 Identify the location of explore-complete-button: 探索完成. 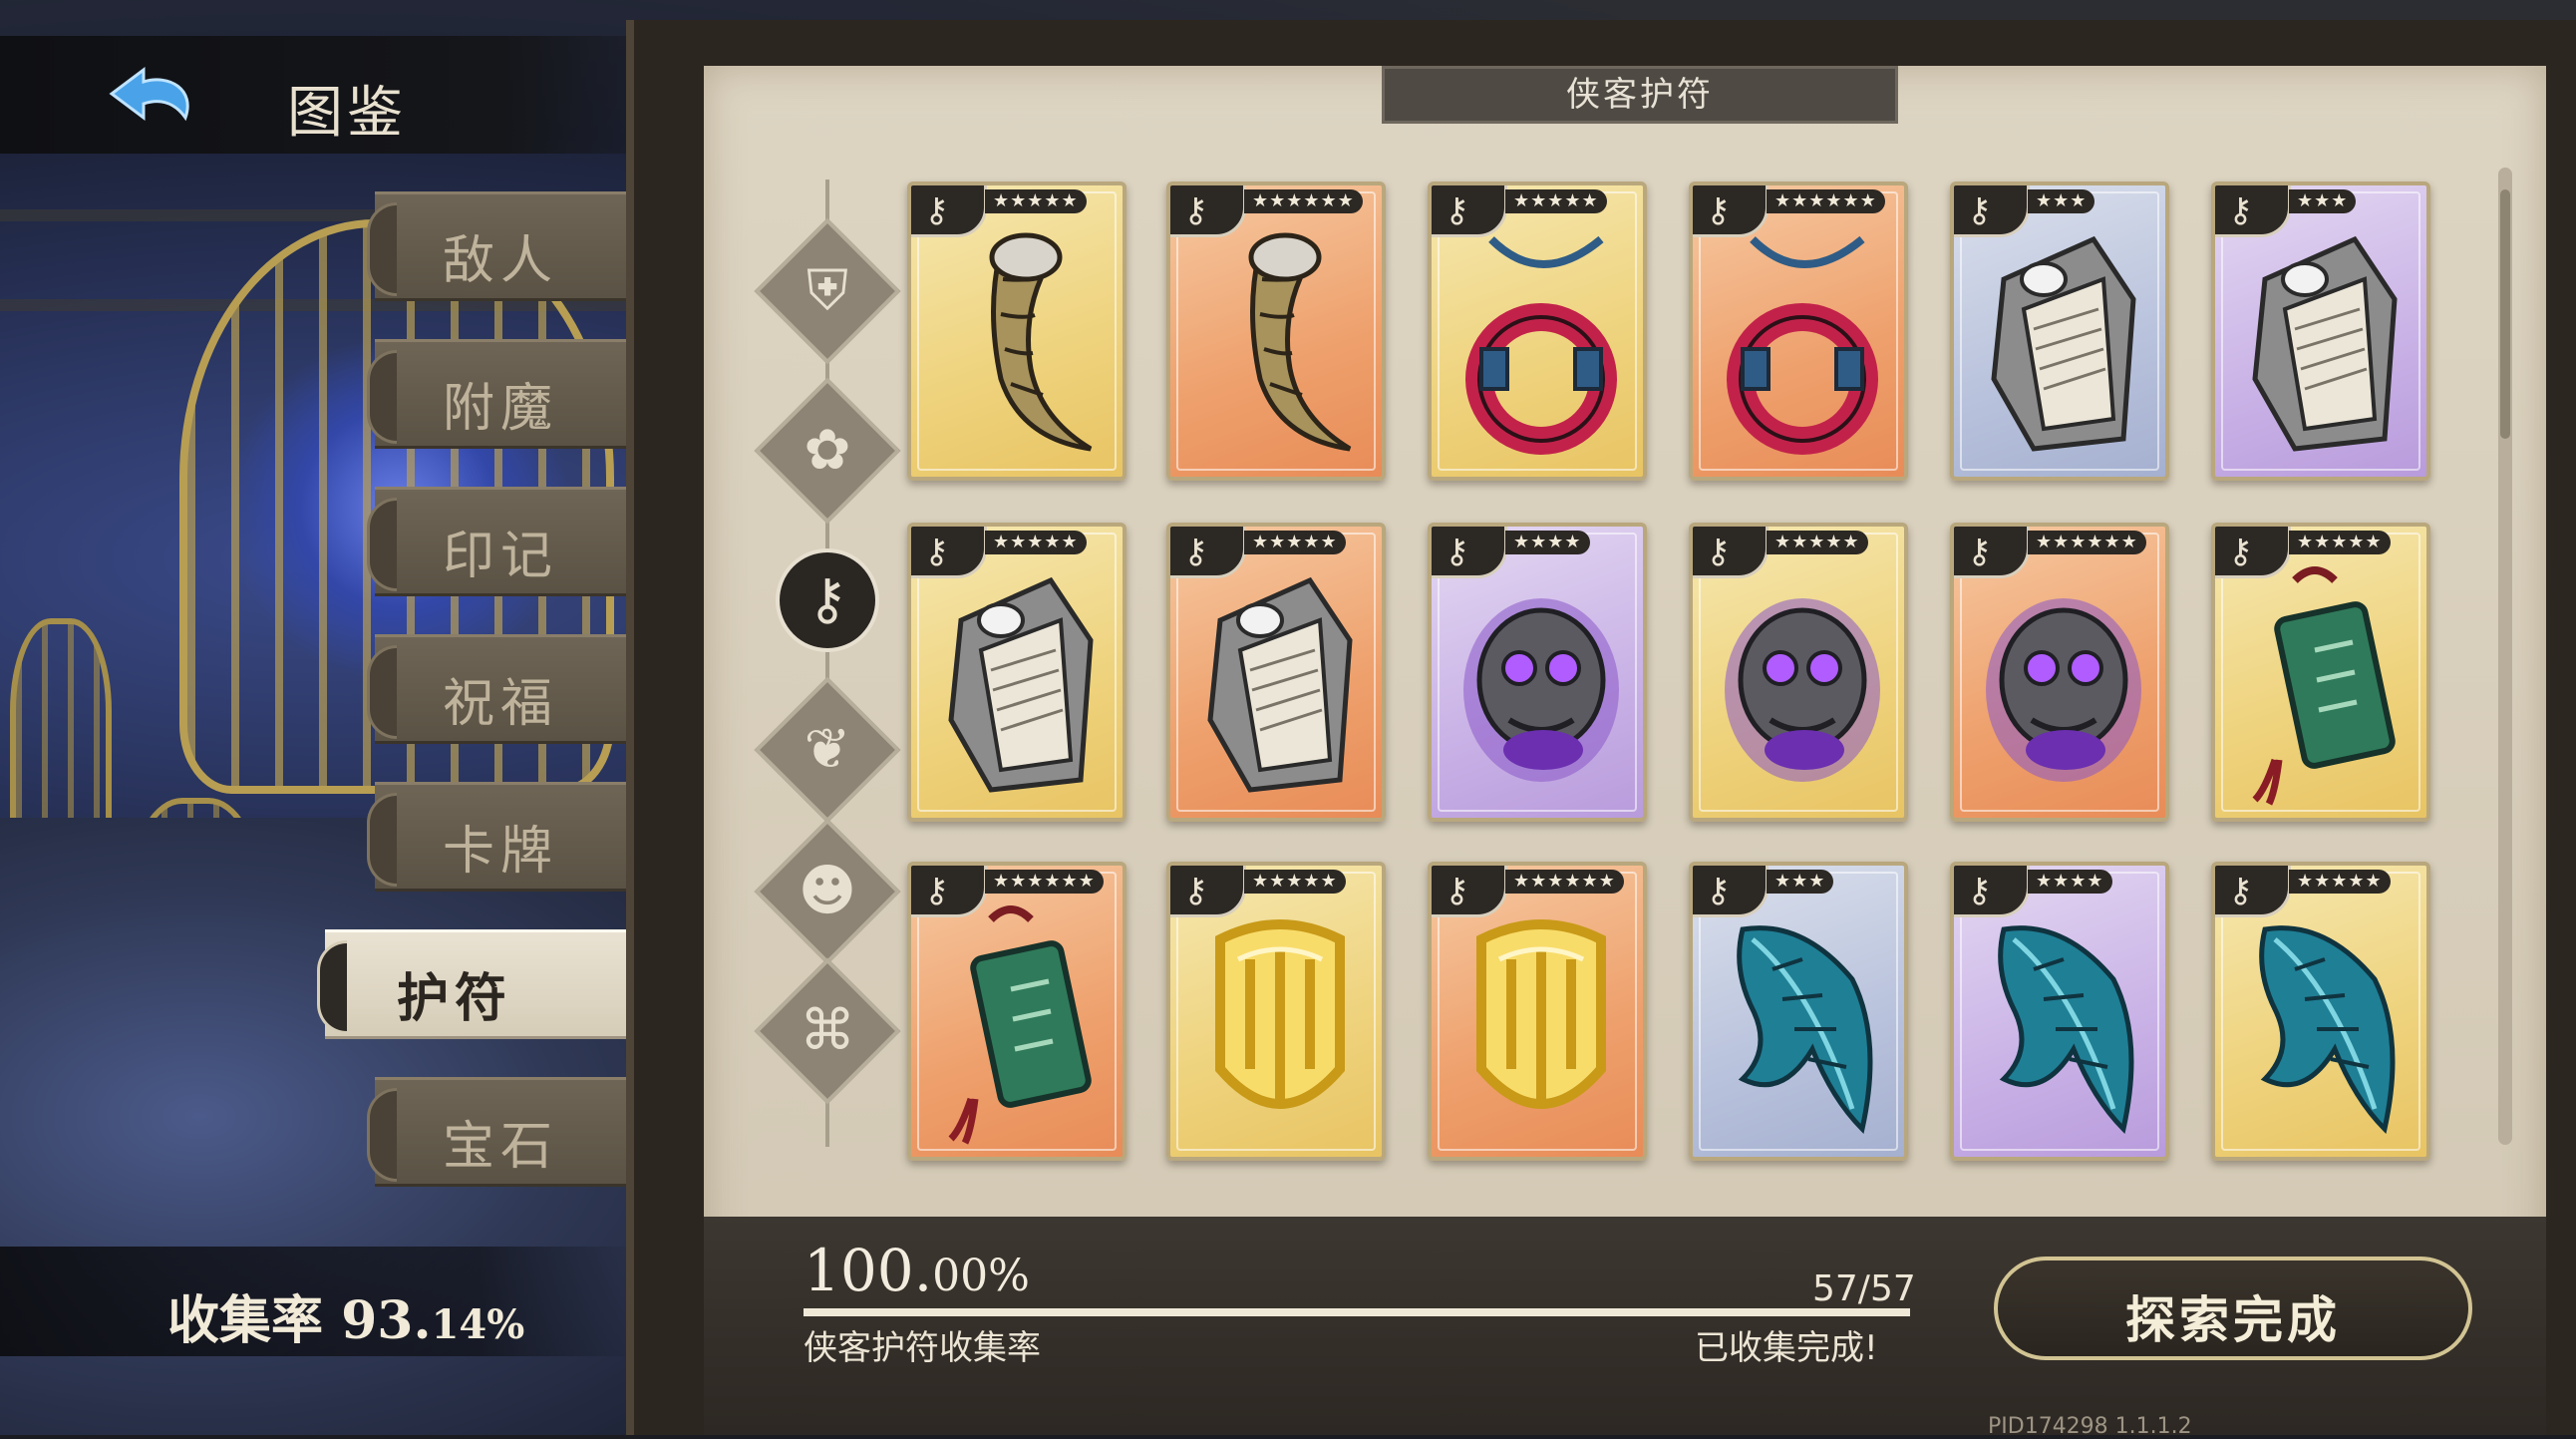
(2233, 1308).